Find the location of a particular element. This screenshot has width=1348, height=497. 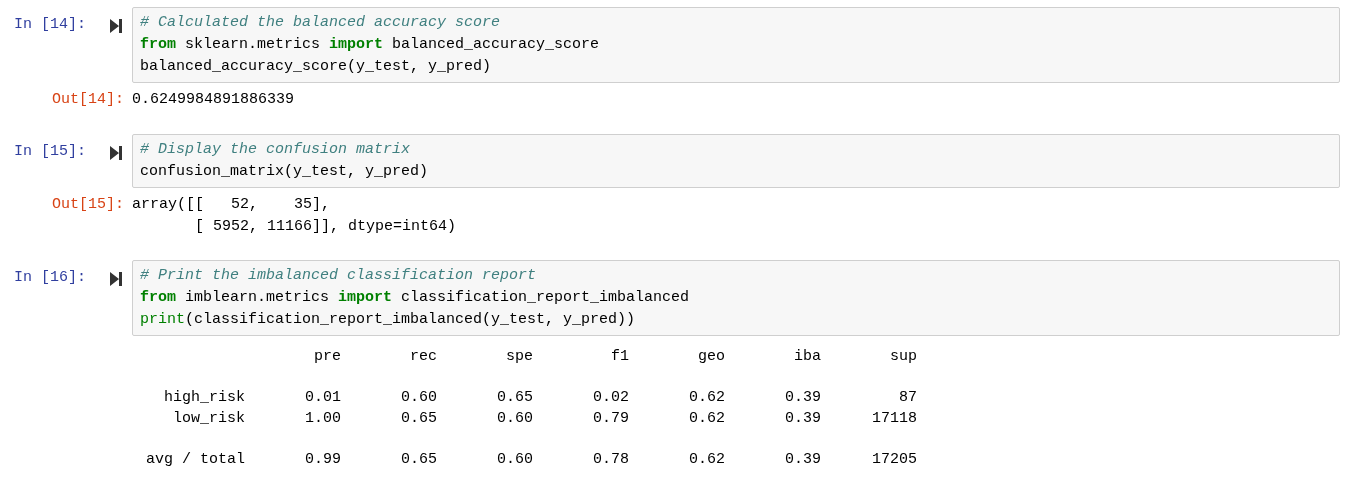

code-line: print(classification_report_imbalanced(y_test, y_pred)) is located at coordinates (388, 319).